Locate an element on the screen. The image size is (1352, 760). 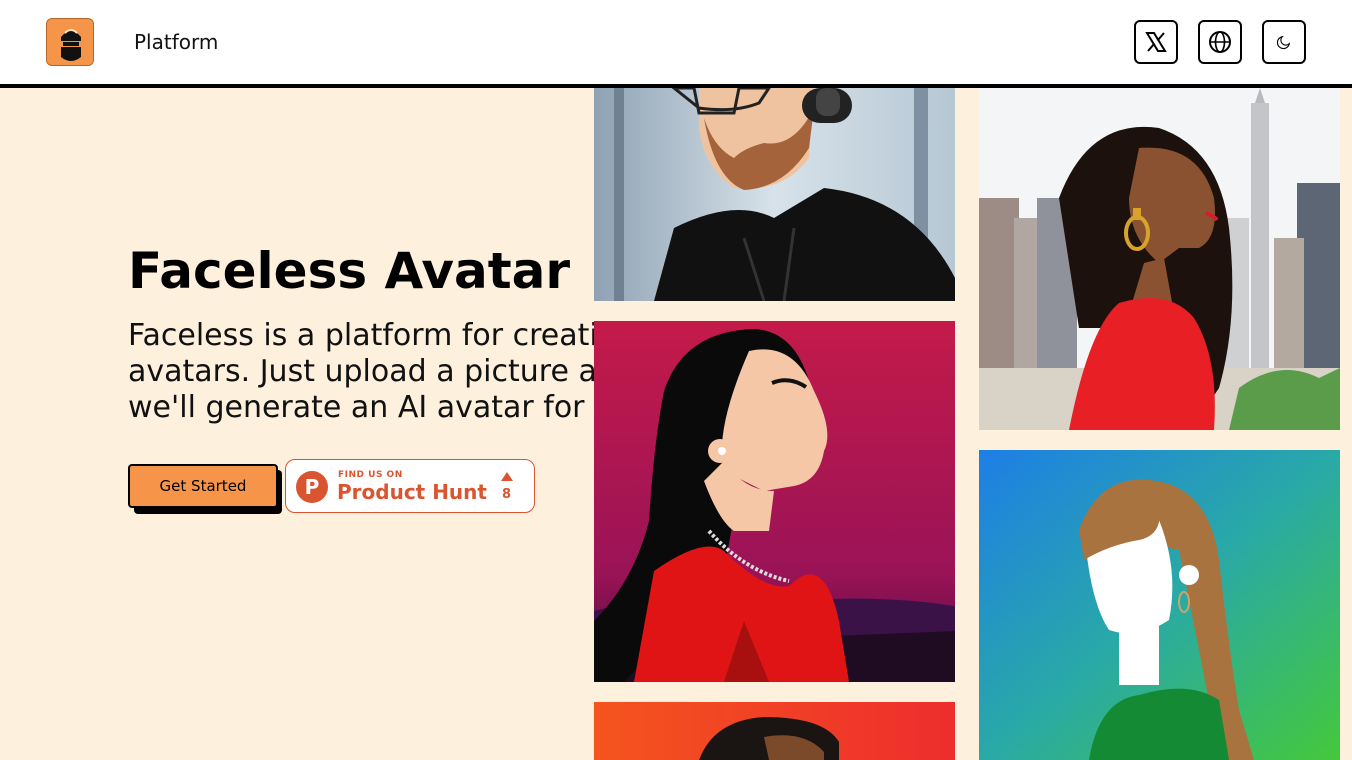
avatar-woman-green-top-blue-background is located at coordinates (1159, 605).